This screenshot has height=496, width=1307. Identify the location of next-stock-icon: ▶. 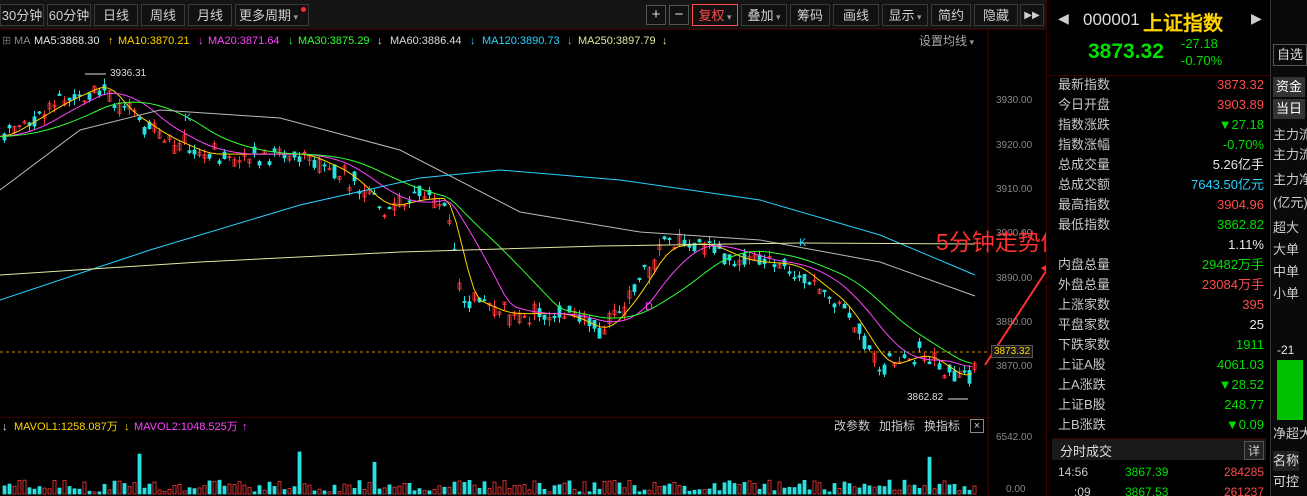
(1256, 18).